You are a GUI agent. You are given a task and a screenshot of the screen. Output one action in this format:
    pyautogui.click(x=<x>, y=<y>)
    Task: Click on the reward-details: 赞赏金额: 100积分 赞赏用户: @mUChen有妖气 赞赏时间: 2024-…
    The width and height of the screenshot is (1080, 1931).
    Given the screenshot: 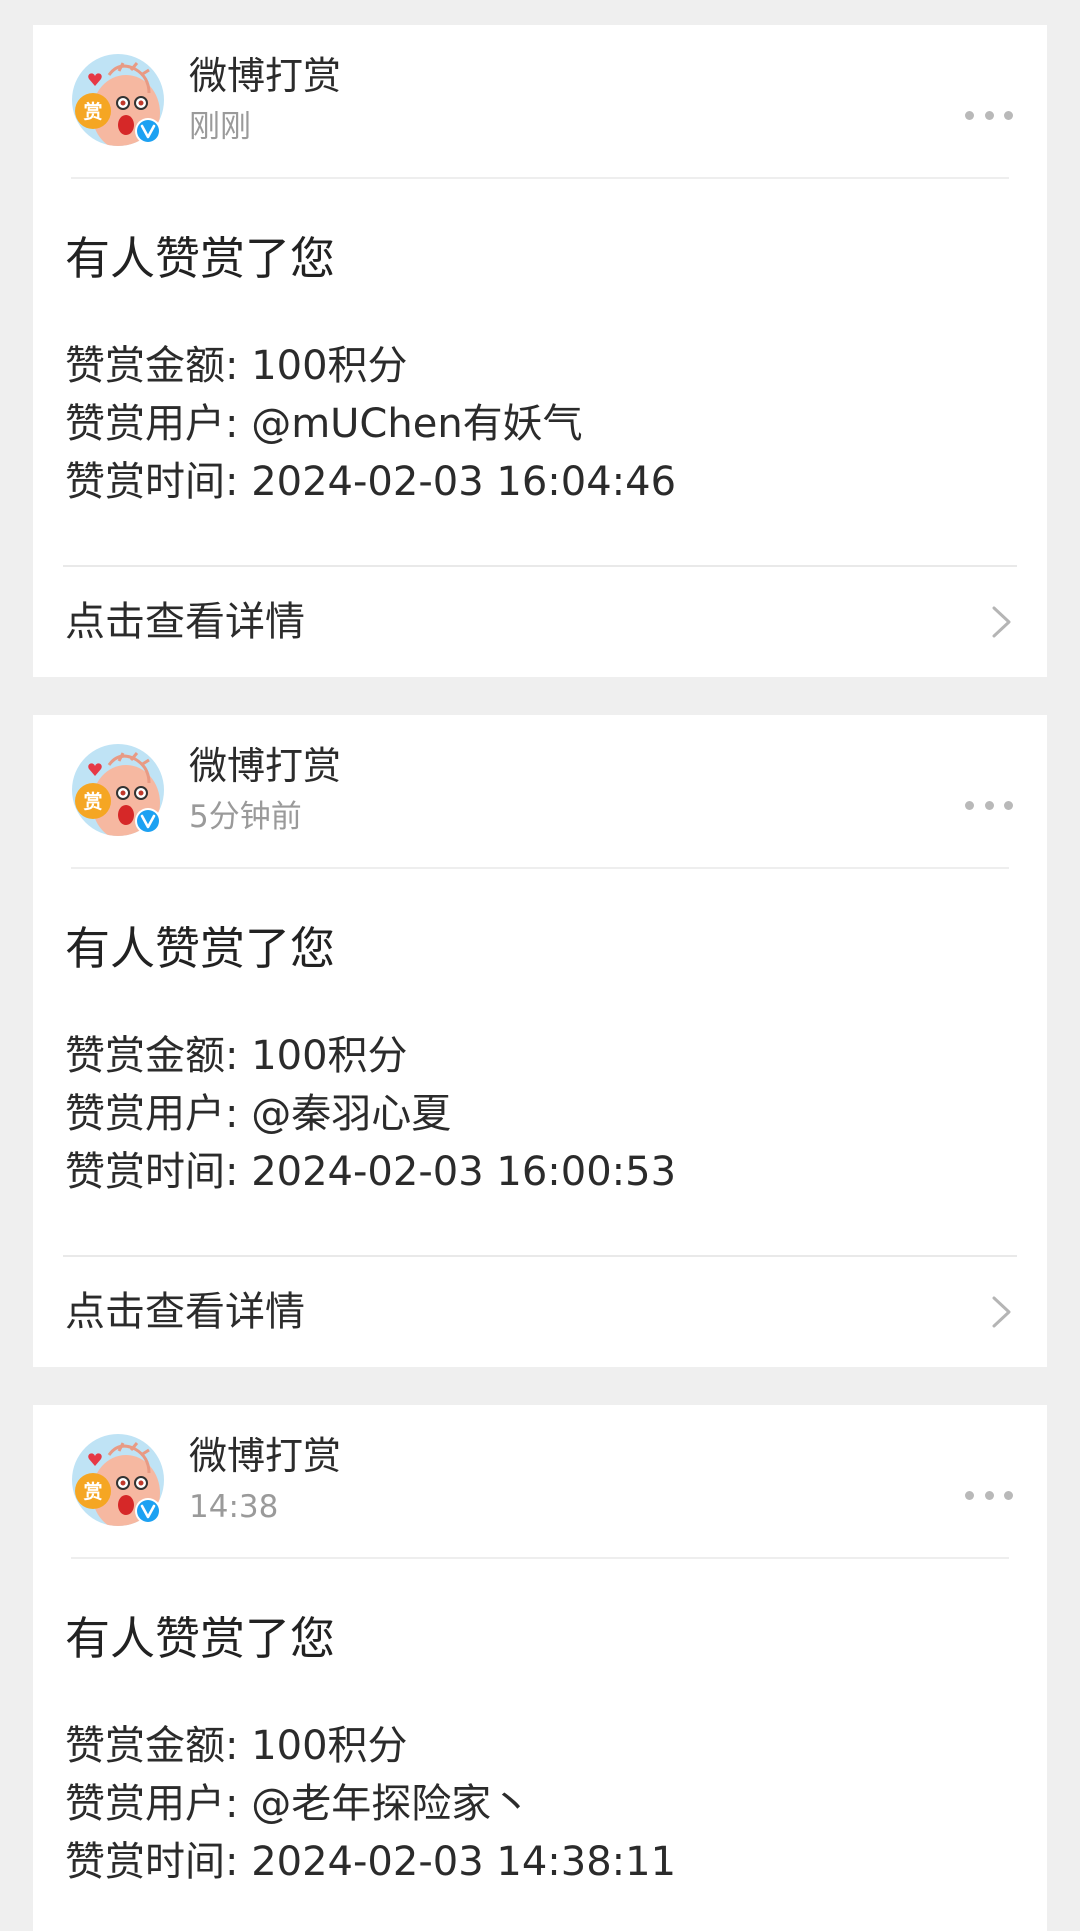 What is the action you would take?
    pyautogui.click(x=540, y=424)
    